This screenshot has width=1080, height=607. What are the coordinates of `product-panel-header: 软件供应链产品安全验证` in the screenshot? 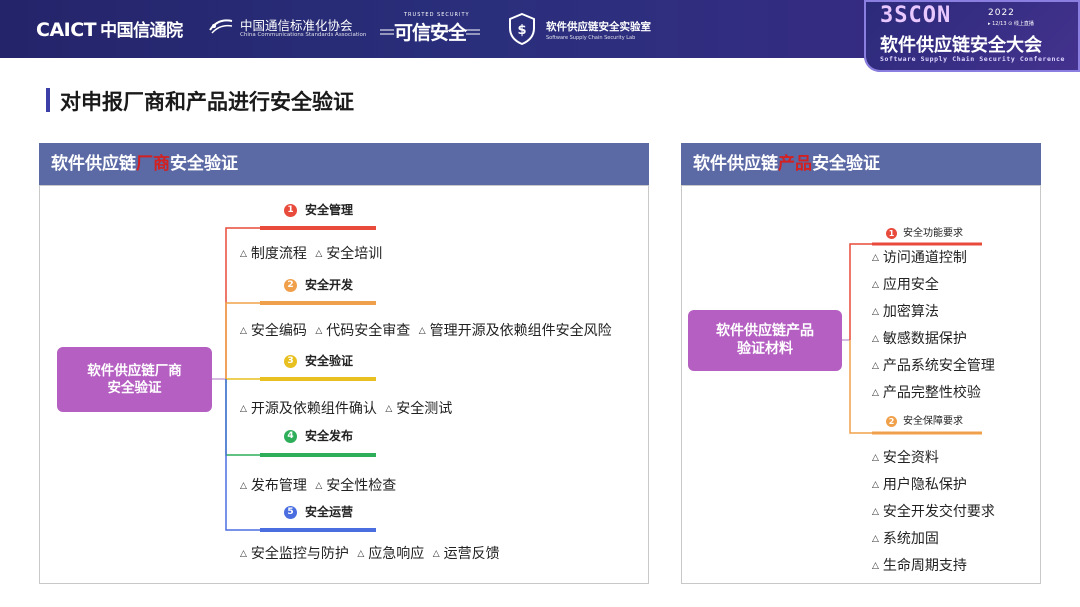 It's located at (861, 164).